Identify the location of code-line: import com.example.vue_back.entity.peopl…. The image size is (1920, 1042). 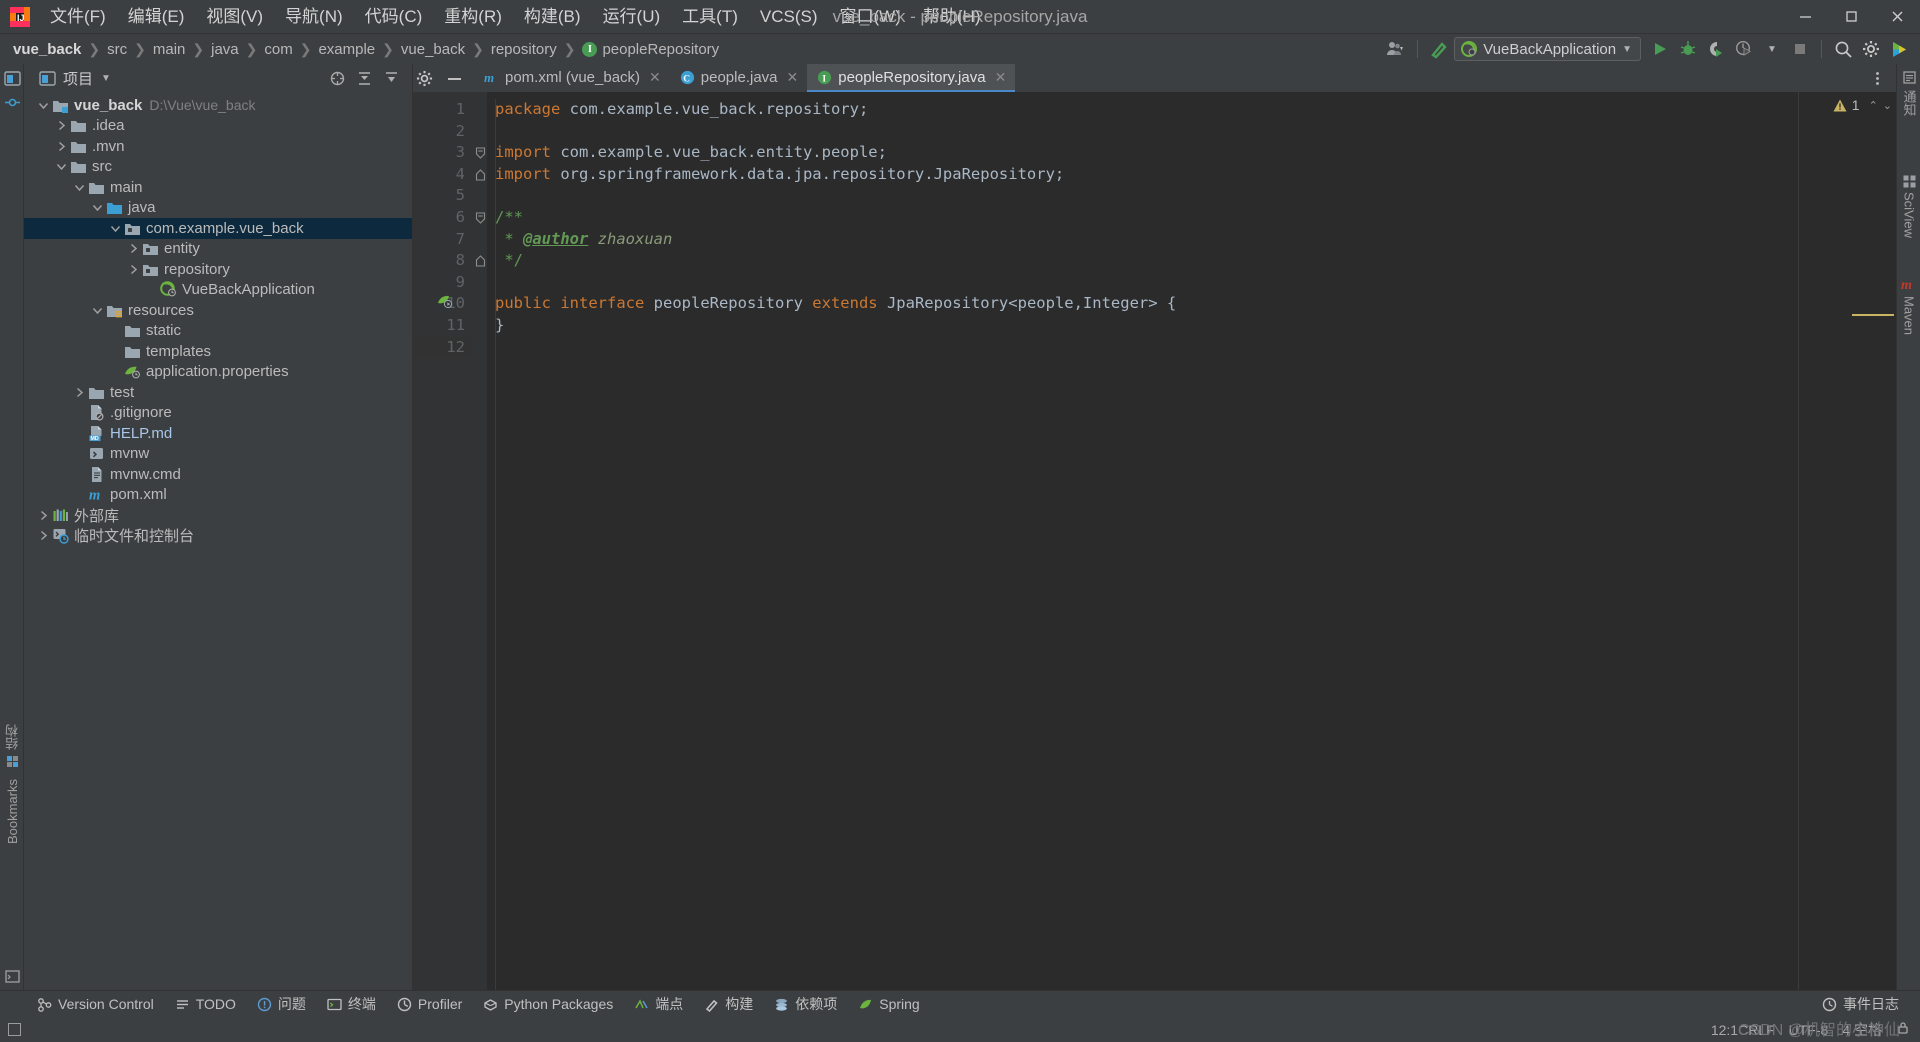
(1185, 153).